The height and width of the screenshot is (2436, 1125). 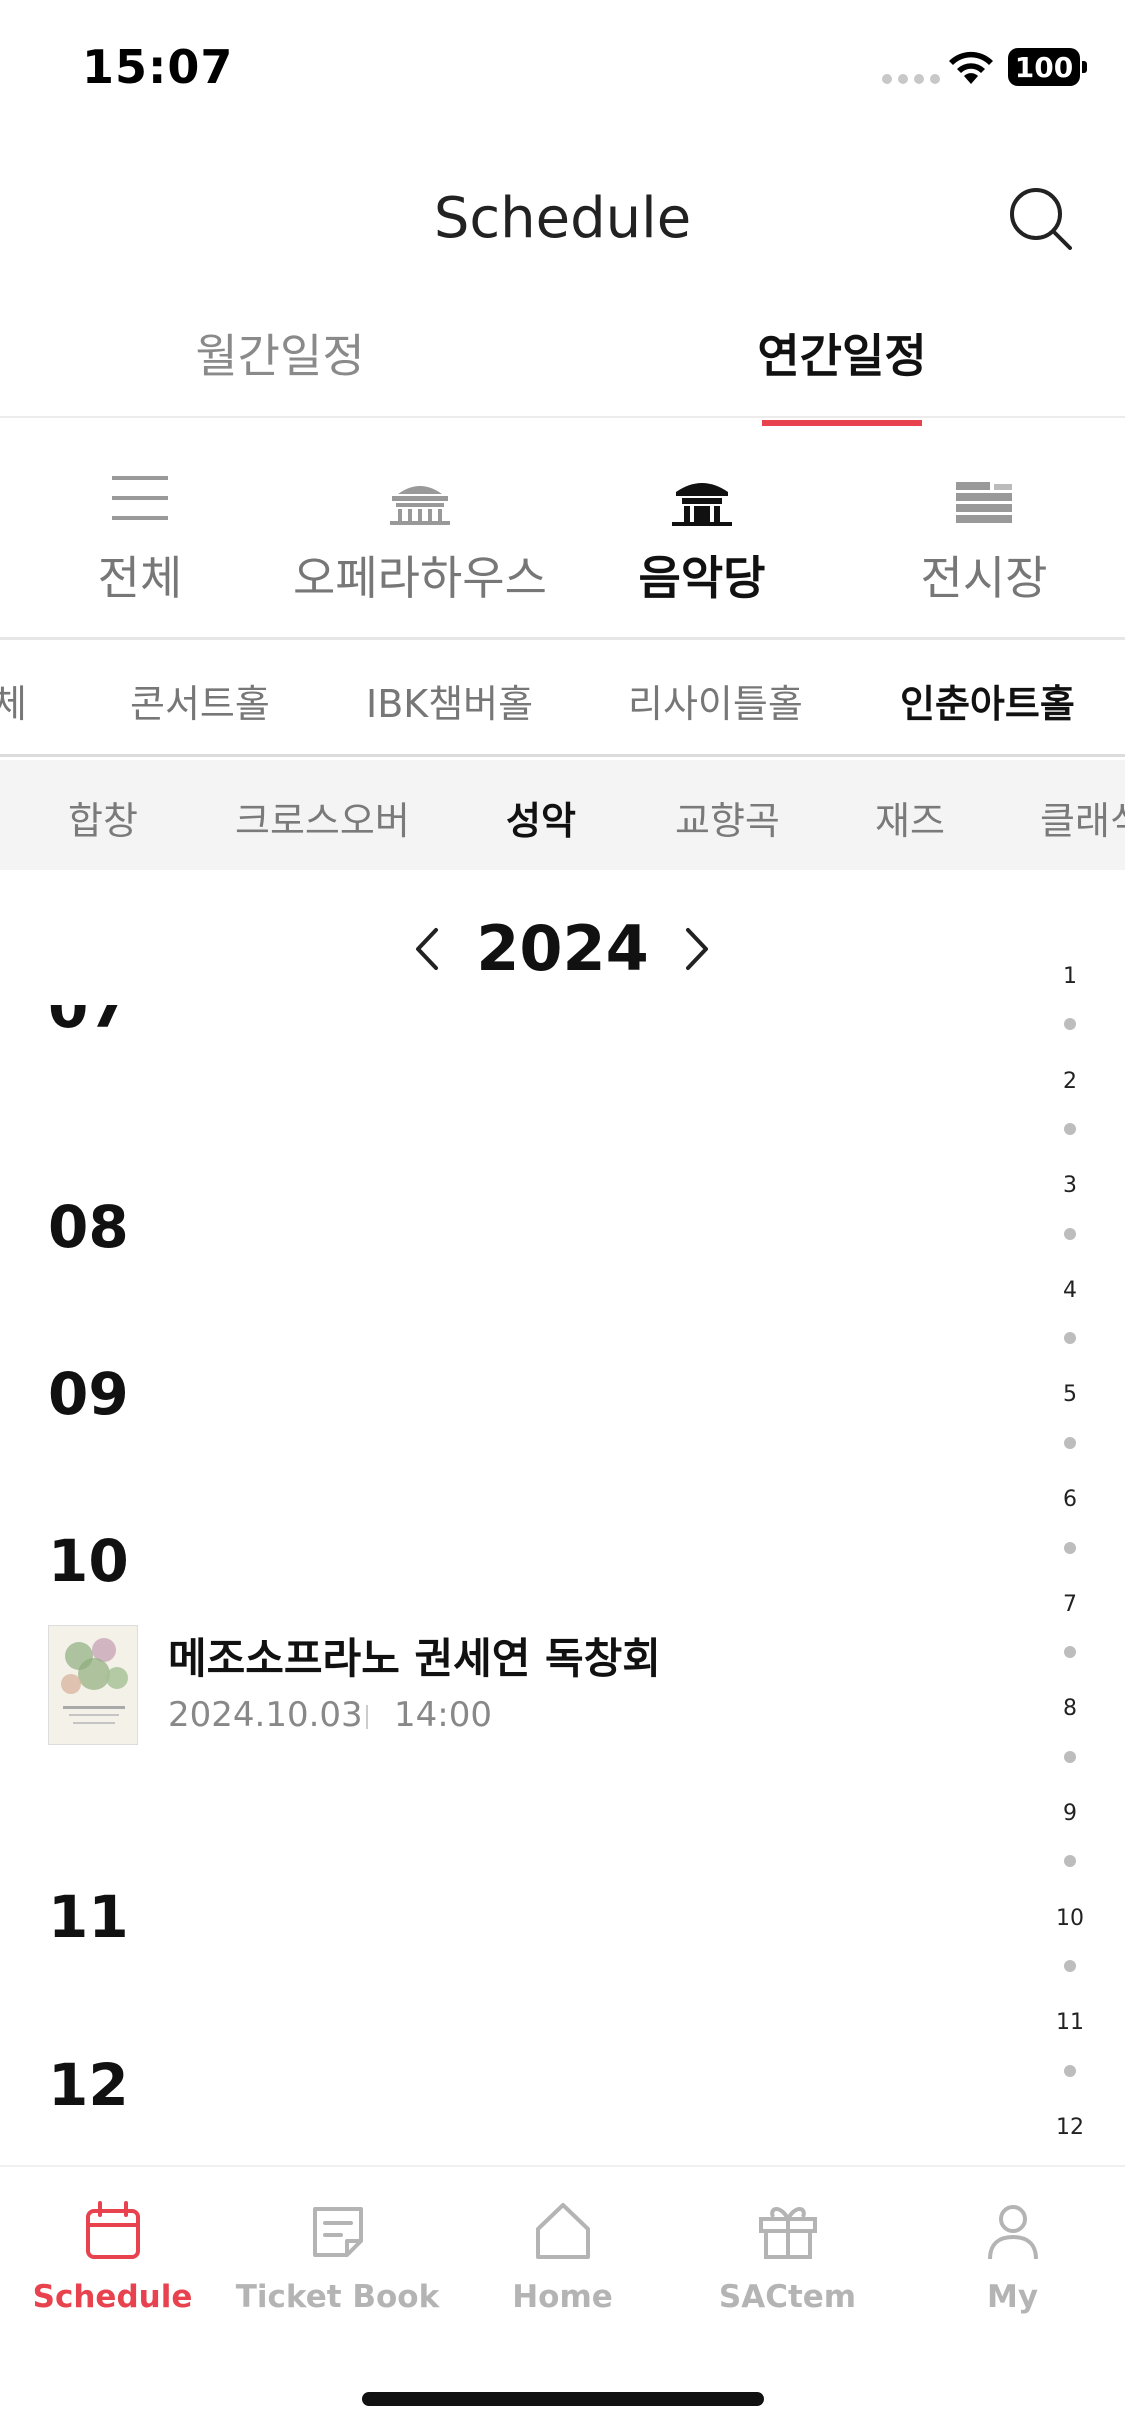 I want to click on venue-label: 오페라하우스, so click(x=420, y=578).